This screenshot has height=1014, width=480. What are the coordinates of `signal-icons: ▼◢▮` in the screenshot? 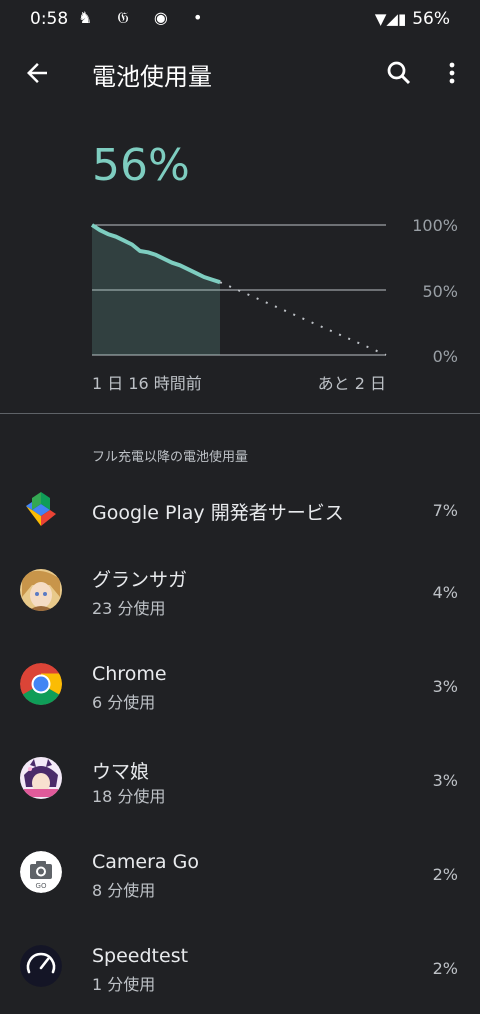 It's located at (390, 19).